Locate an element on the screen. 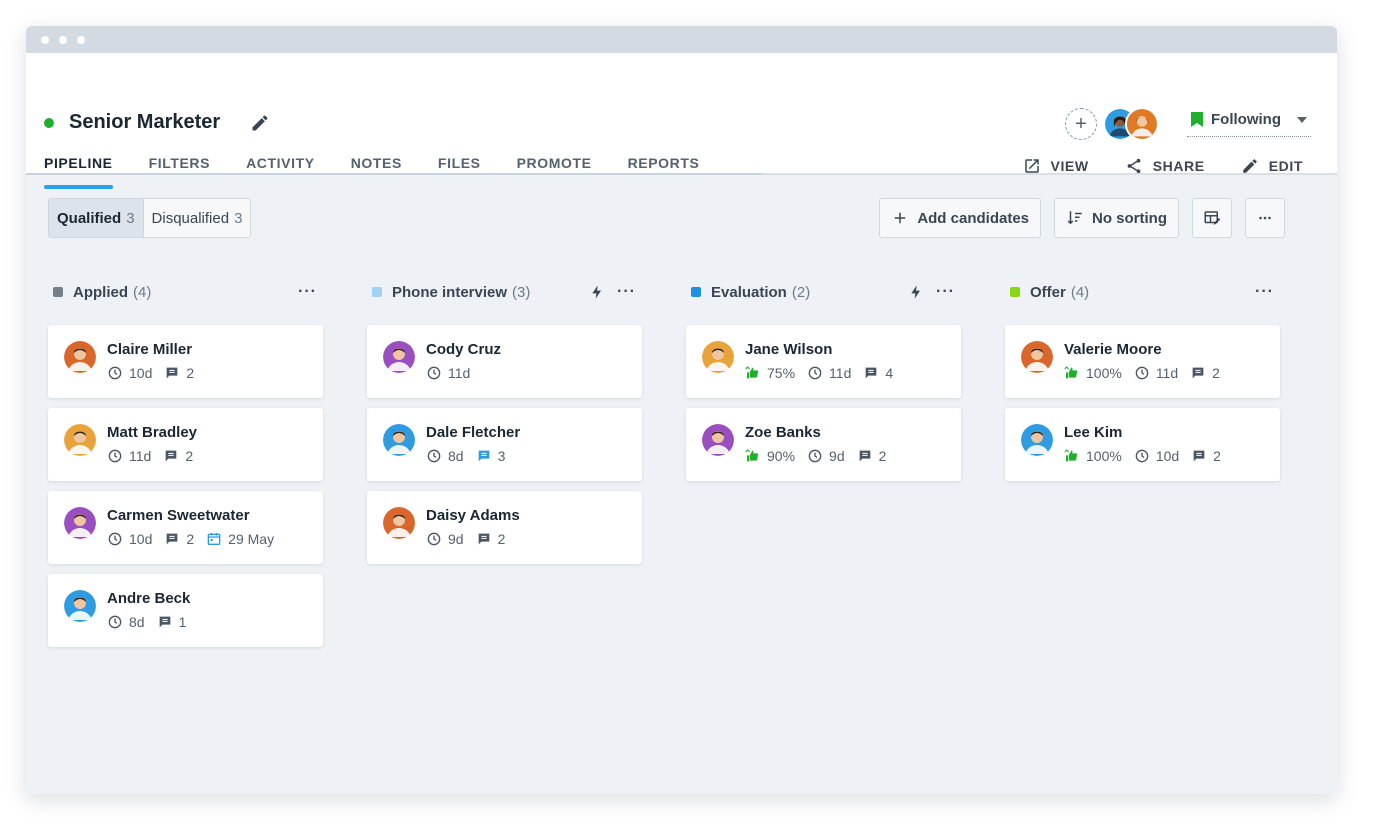  sort-icon is located at coordinates (1074, 218).